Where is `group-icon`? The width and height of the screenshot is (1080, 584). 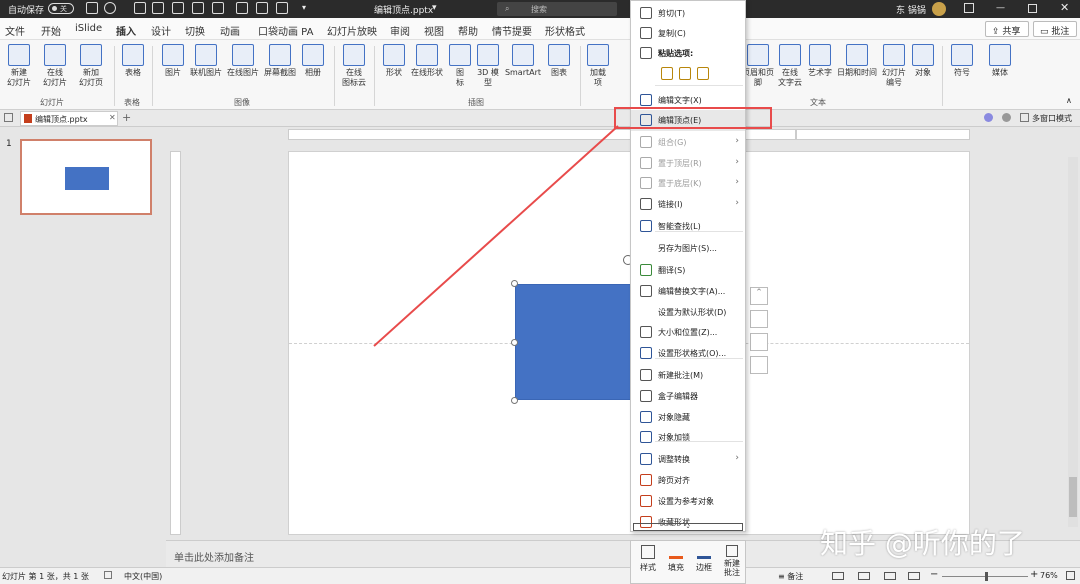 group-icon is located at coordinates (646, 142).